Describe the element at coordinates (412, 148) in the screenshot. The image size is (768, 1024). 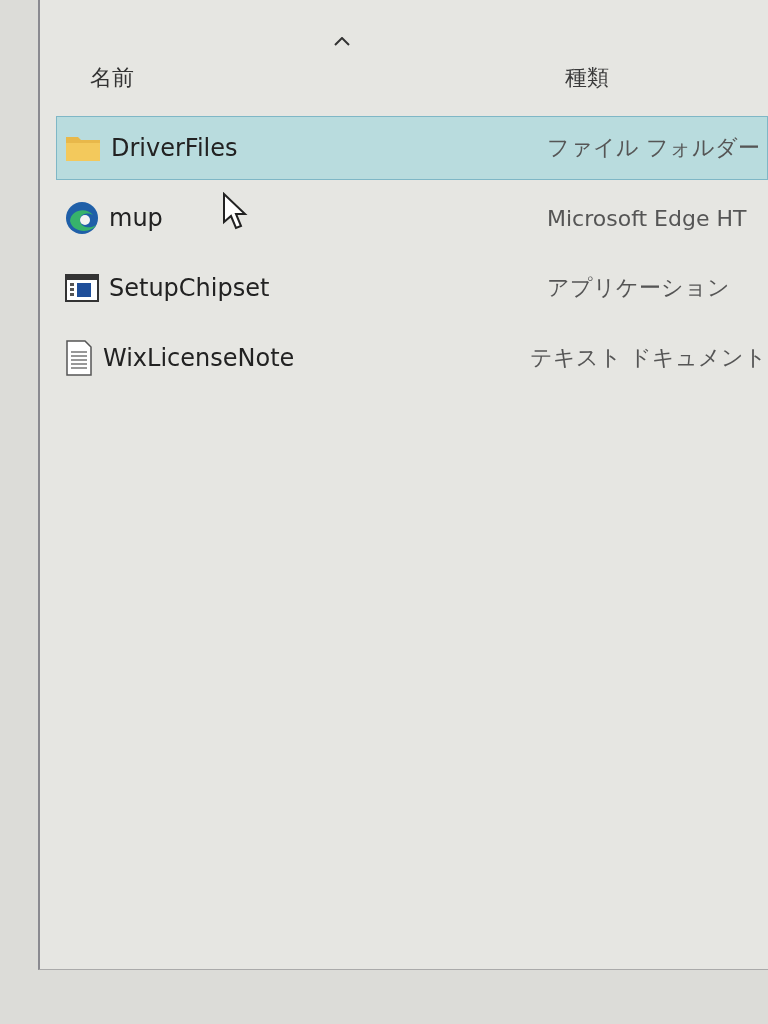
I see `file-row: DriverFiles ファイル フォルダー` at that location.